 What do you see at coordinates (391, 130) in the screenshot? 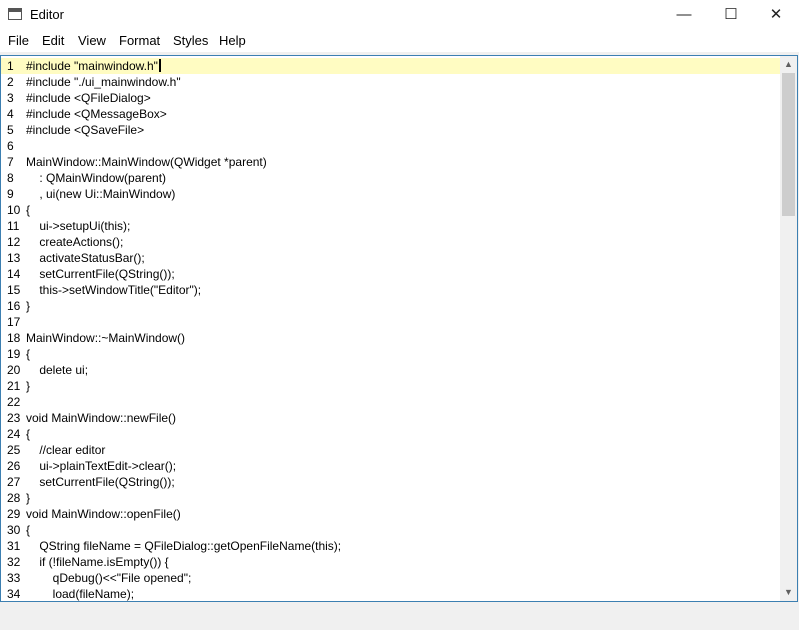
I see `code-line: 5 #include <QSaveFile>` at bounding box center [391, 130].